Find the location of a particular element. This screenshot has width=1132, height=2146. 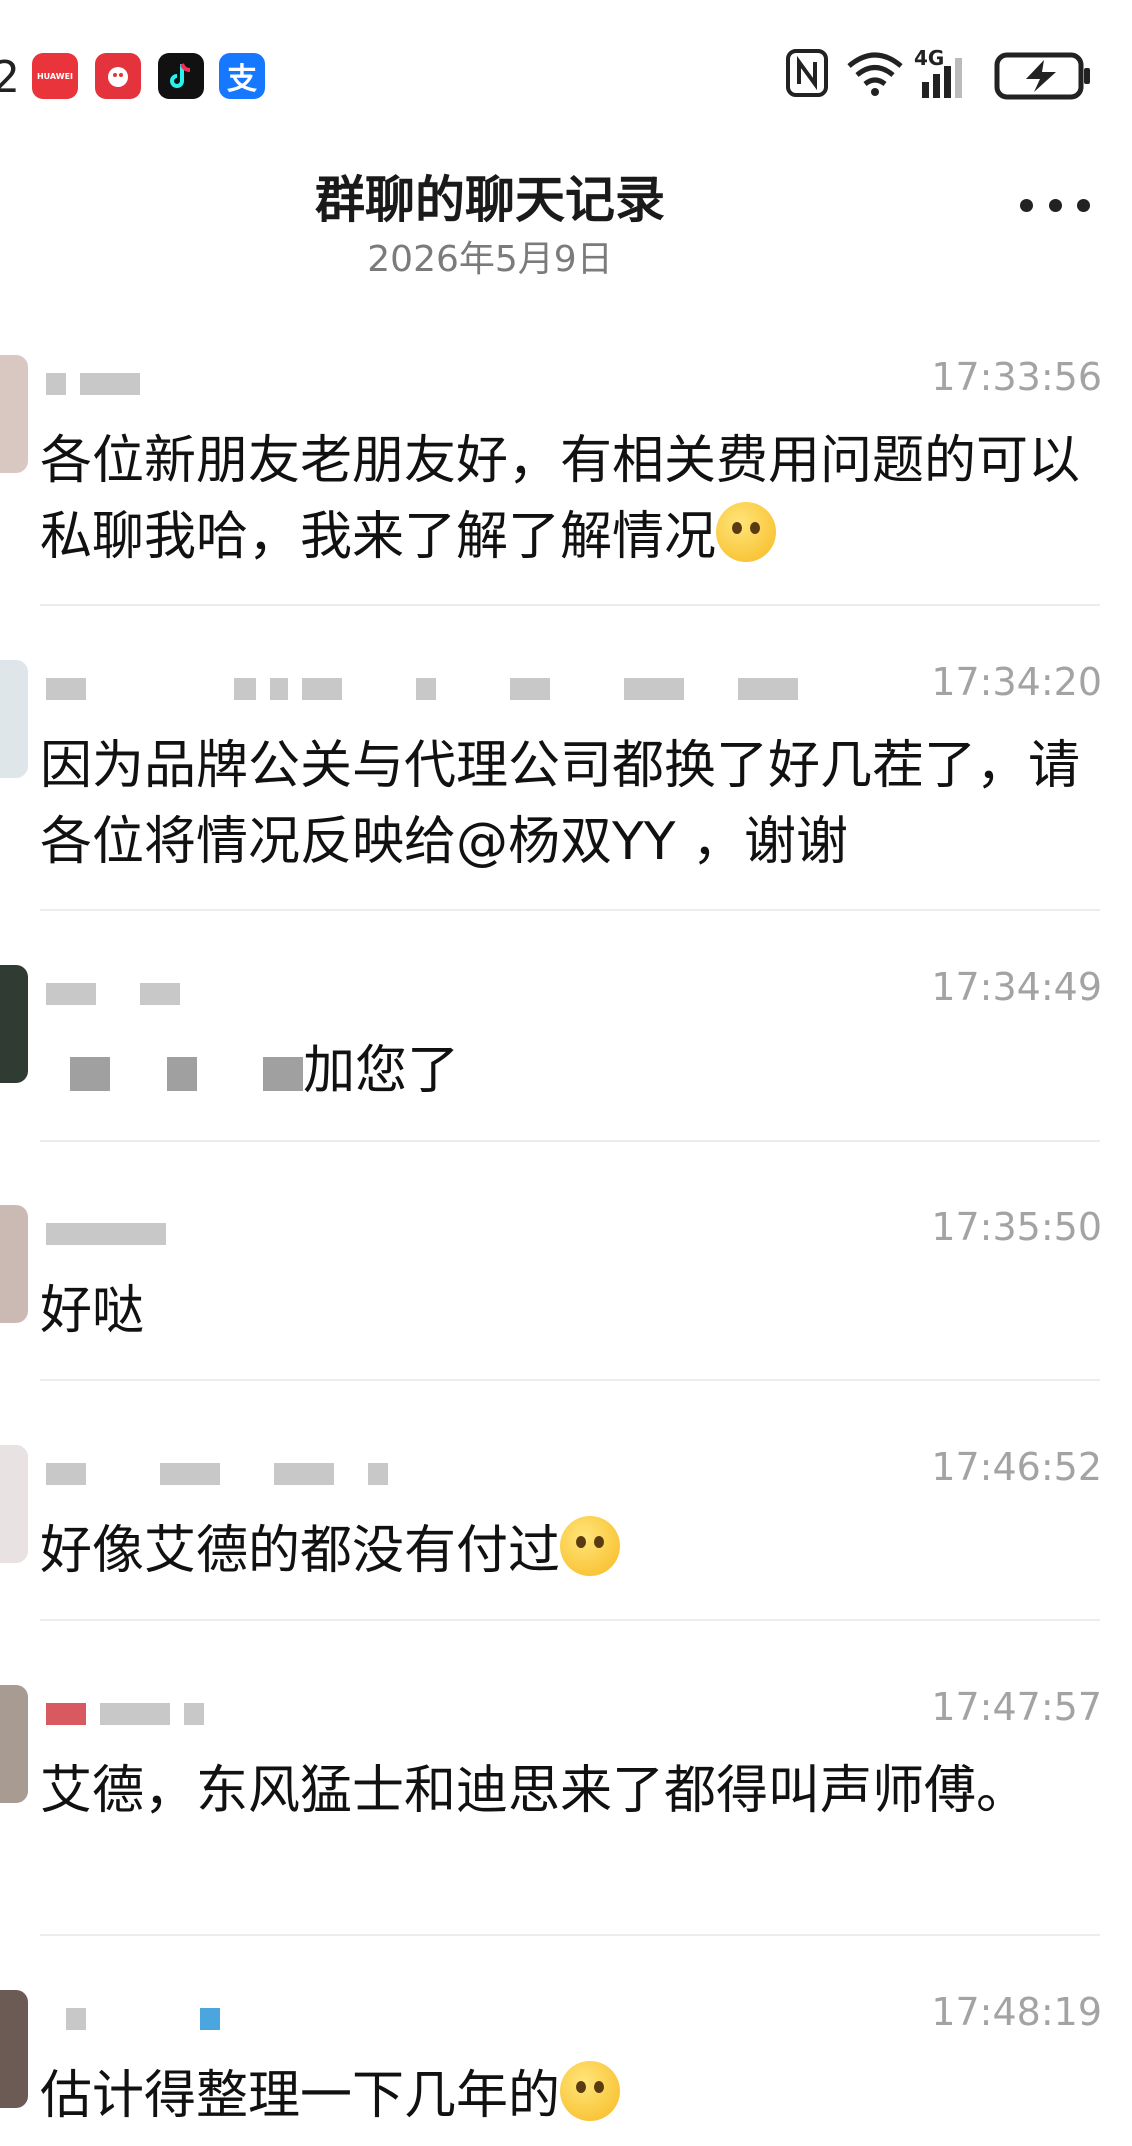

message-item: 17:48:19 估计得整理一下几年的 is located at coordinates (566, 2068).